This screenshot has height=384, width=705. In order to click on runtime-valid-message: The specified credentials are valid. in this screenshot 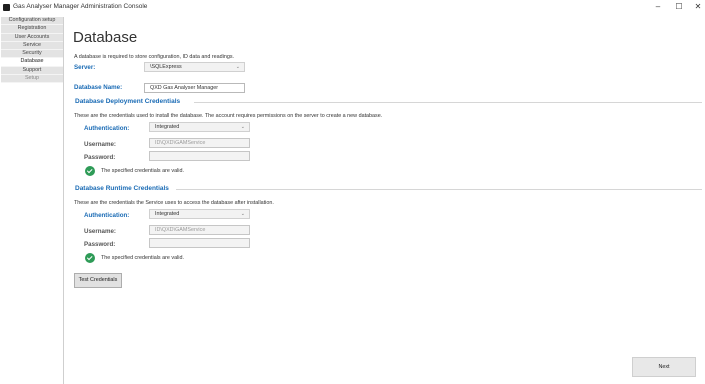, I will do `click(142, 258)`.